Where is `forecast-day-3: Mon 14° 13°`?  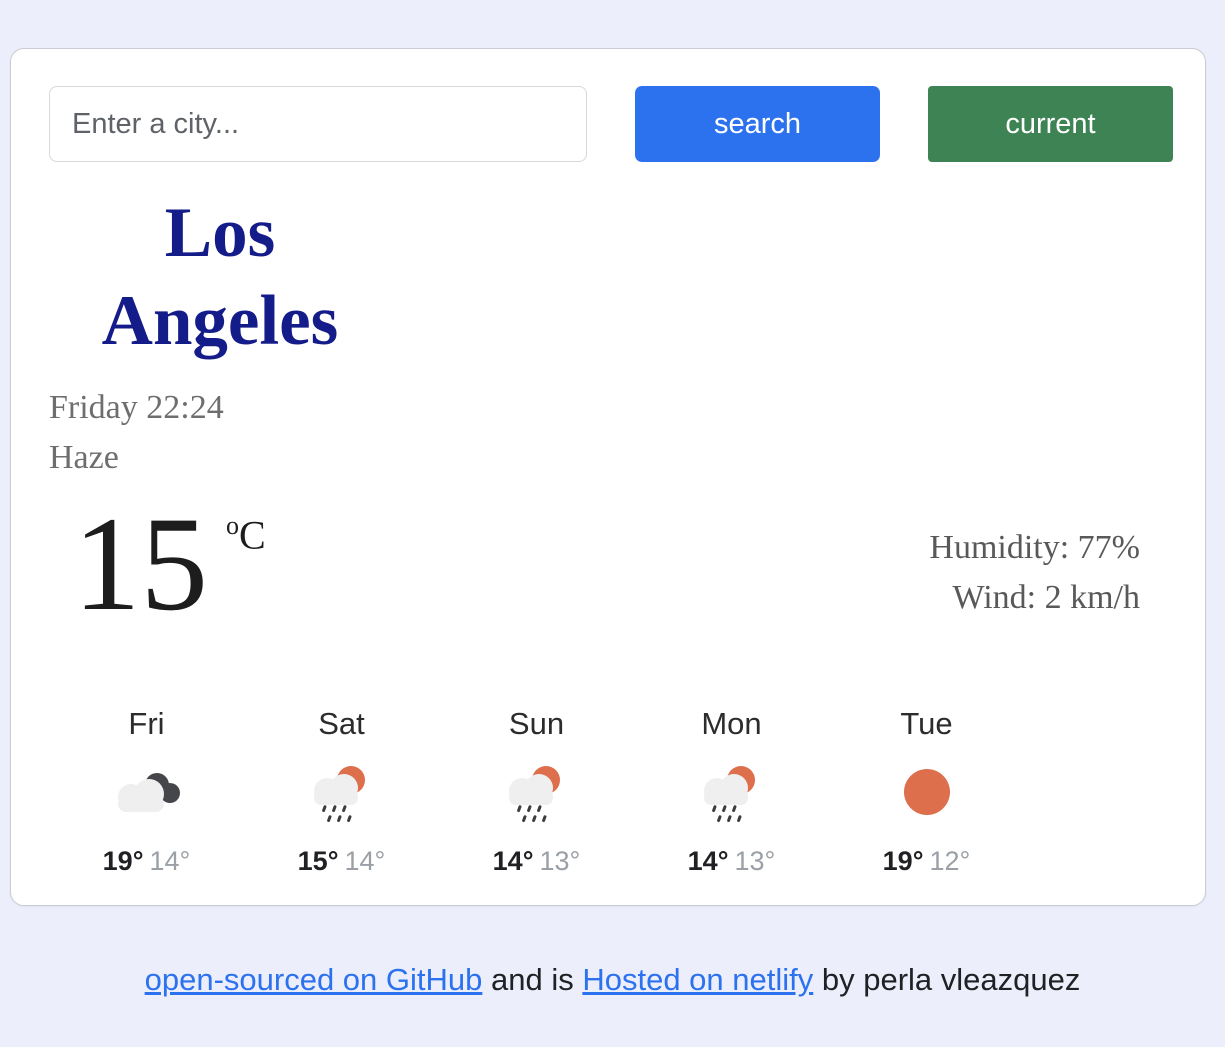
forecast-day-3: Mon 14° 13° is located at coordinates (731, 791).